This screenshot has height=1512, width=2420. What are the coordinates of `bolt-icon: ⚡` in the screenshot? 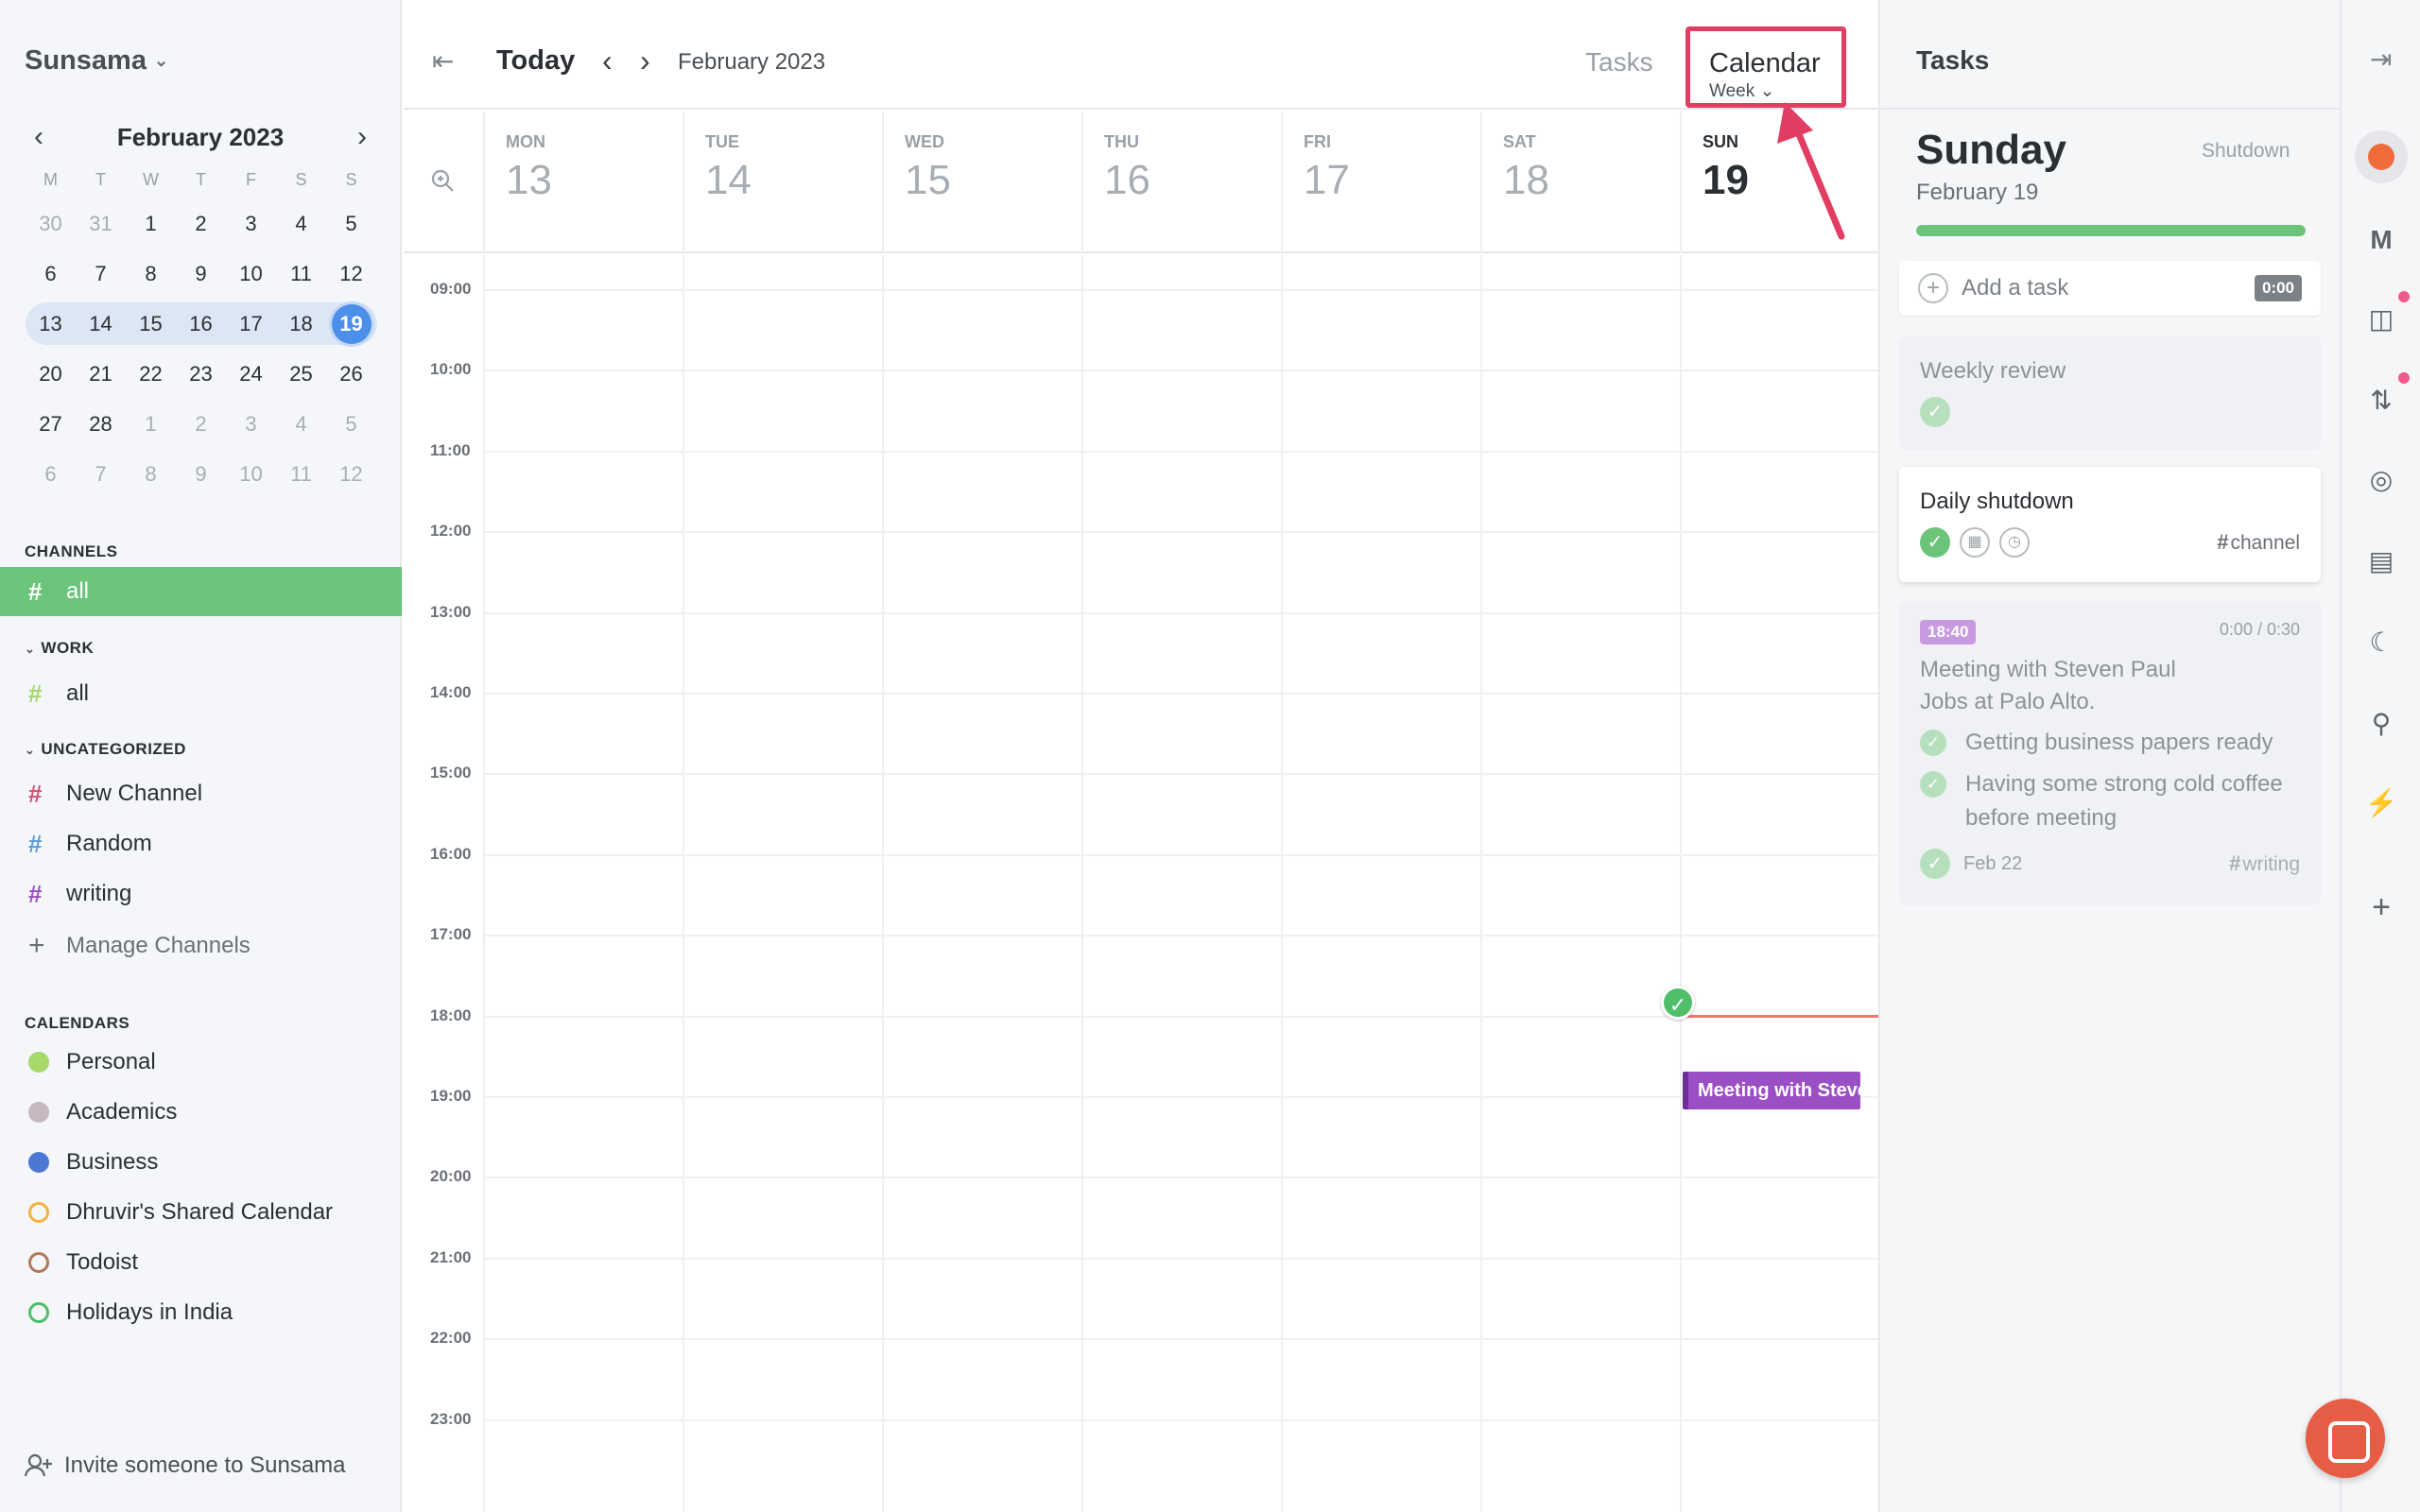 It's located at (2381, 803).